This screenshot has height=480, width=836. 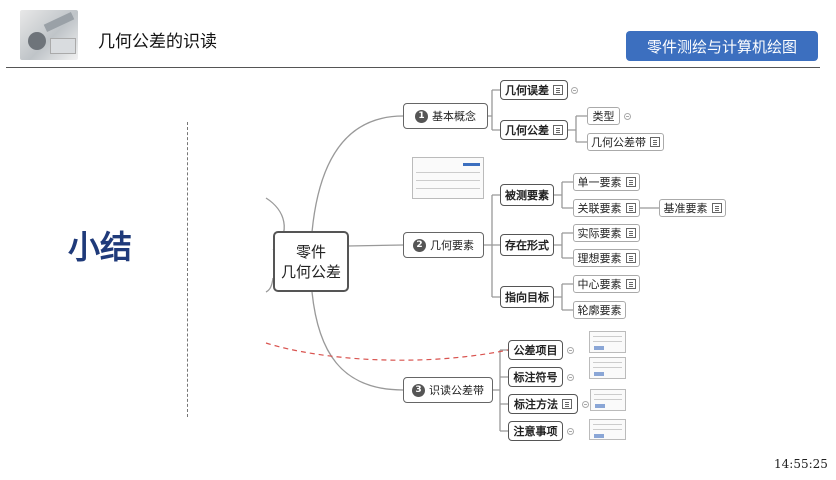 I want to click on b1-child-geometric-error: 几何误差, so click(x=534, y=90).